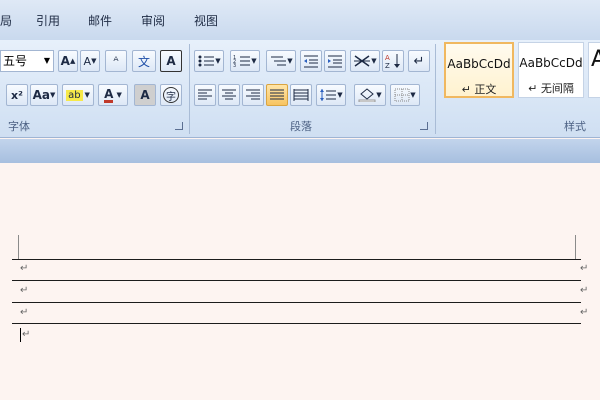 The image size is (600, 400). I want to click on svg-text: Z, so click(387, 65).